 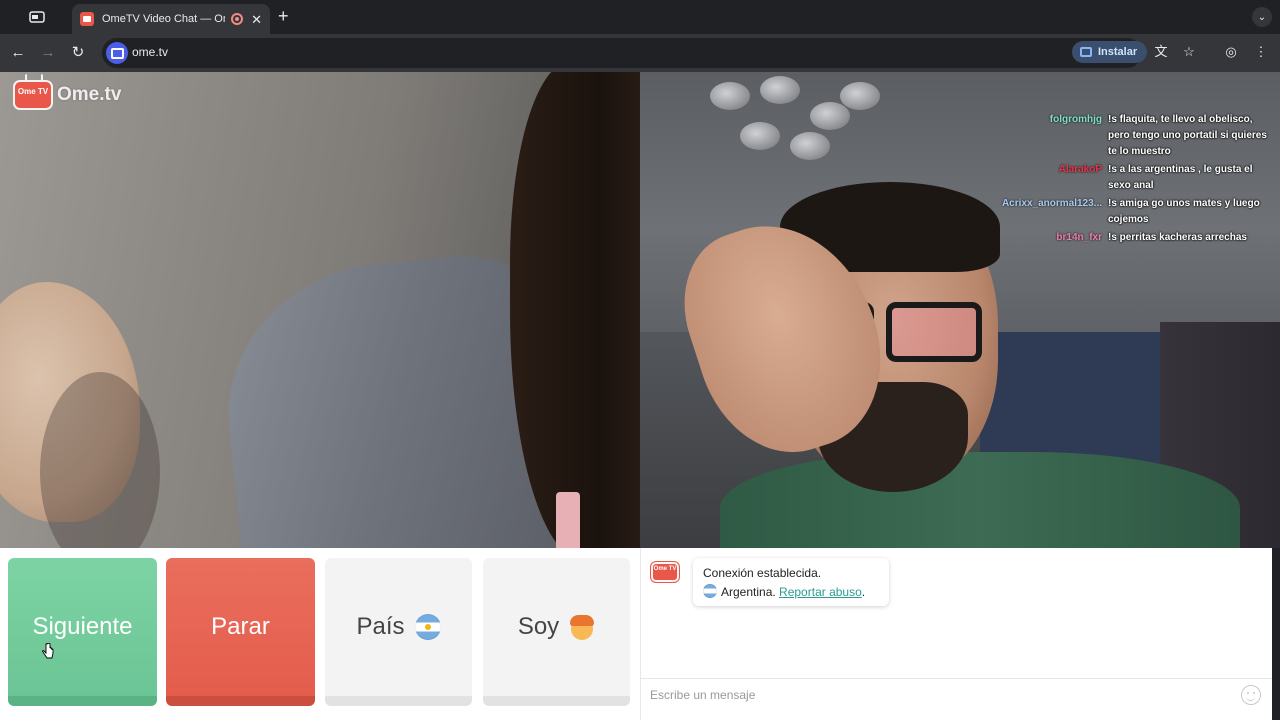 What do you see at coordinates (237, 19) in the screenshot?
I see `recording-icon` at bounding box center [237, 19].